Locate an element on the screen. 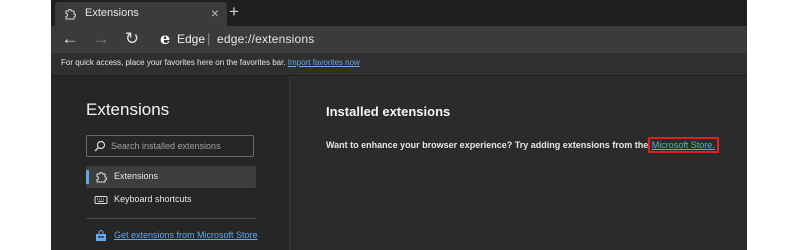 This screenshot has height=250, width=800. get-extensions-link: Get extensions from Microsoft Store is located at coordinates (176, 236).